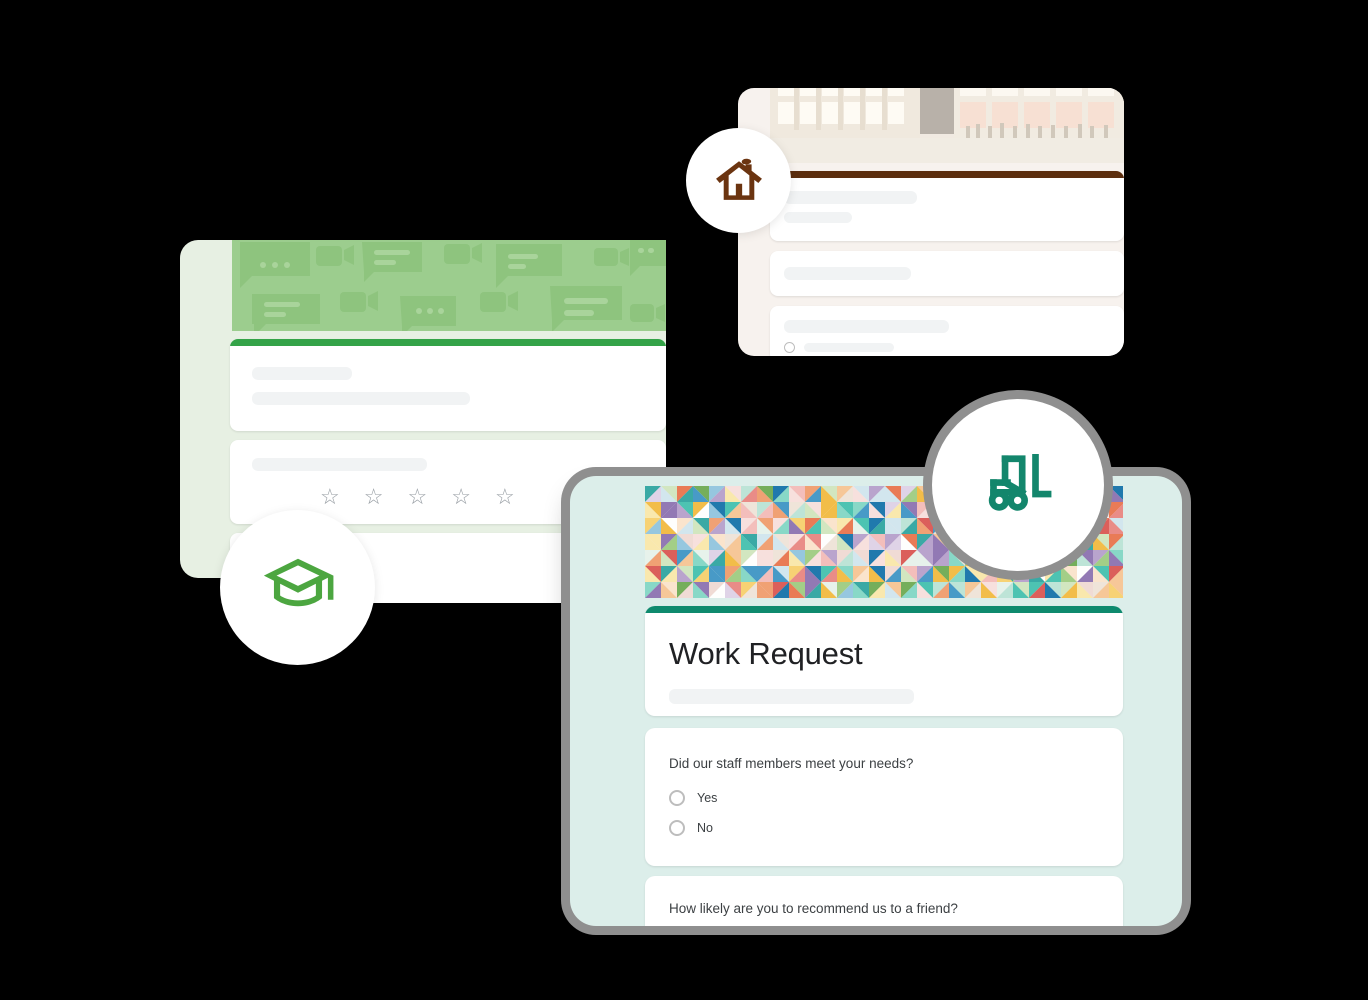 Image resolution: width=1368 pixels, height=1000 pixels. I want to click on home-badge, so click(738, 180).